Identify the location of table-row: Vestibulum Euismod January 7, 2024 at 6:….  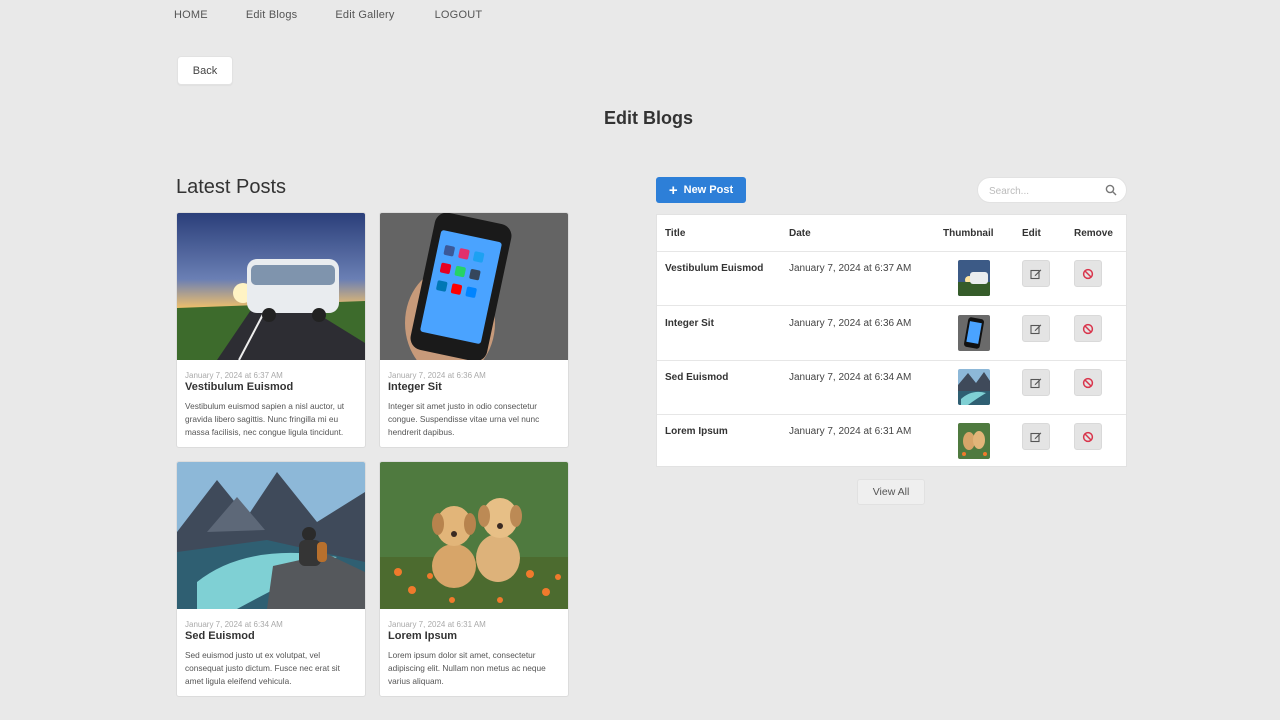
(891, 278).